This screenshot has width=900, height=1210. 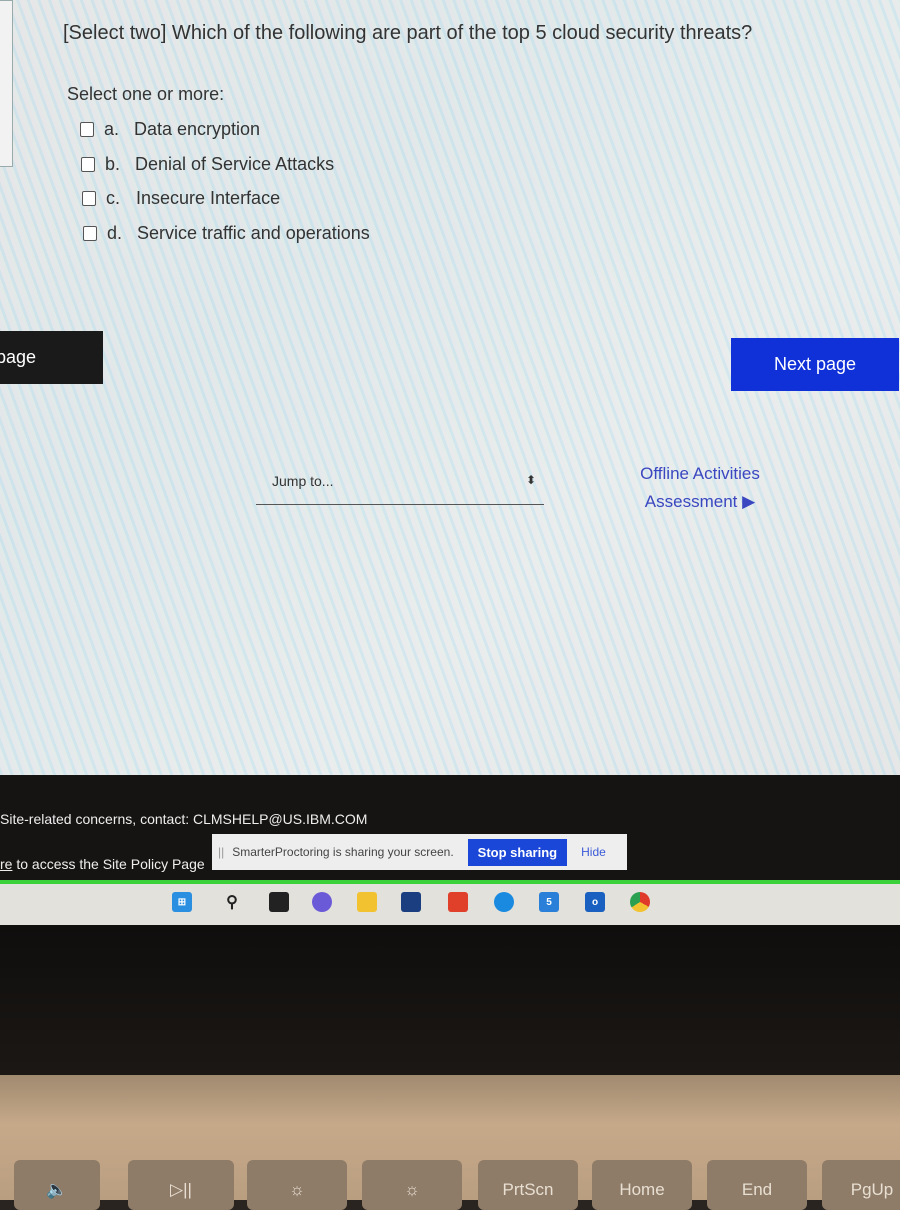 I want to click on option-d: d. Service traffic and operations, so click(x=226, y=233).